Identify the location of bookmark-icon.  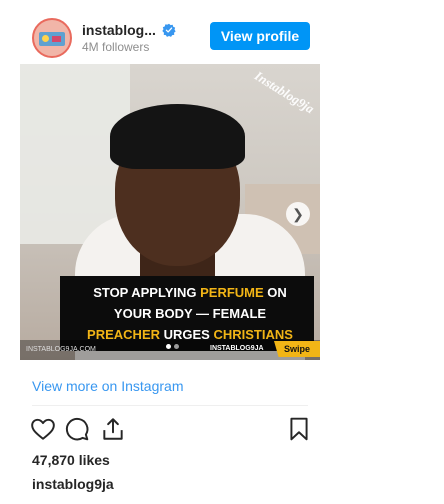
(299, 429).